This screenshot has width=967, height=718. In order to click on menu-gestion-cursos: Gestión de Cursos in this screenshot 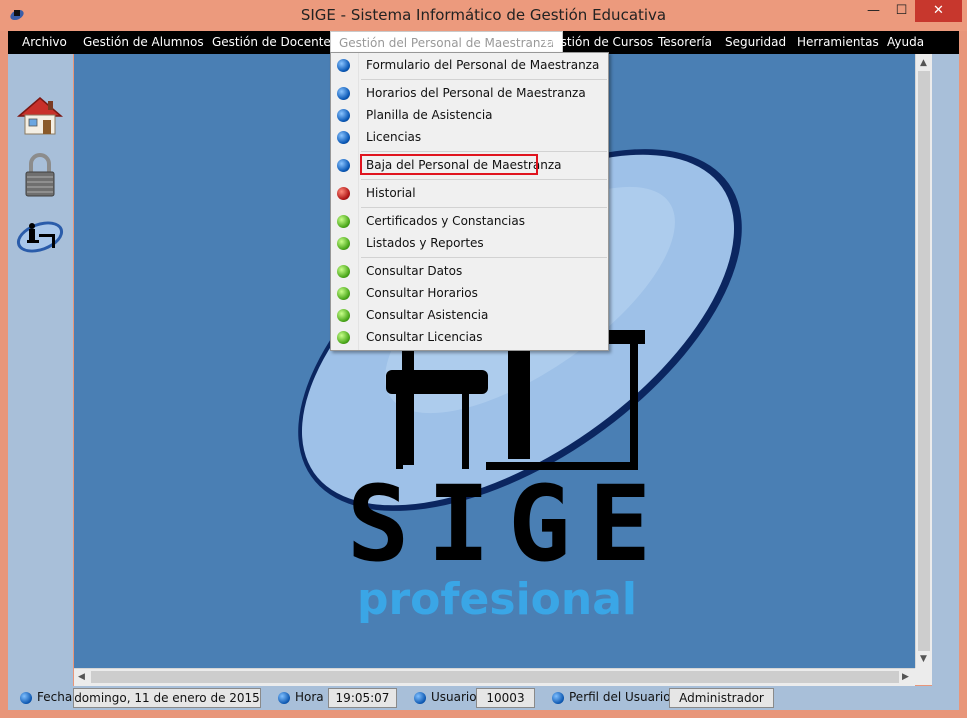, I will do `click(598, 42)`.